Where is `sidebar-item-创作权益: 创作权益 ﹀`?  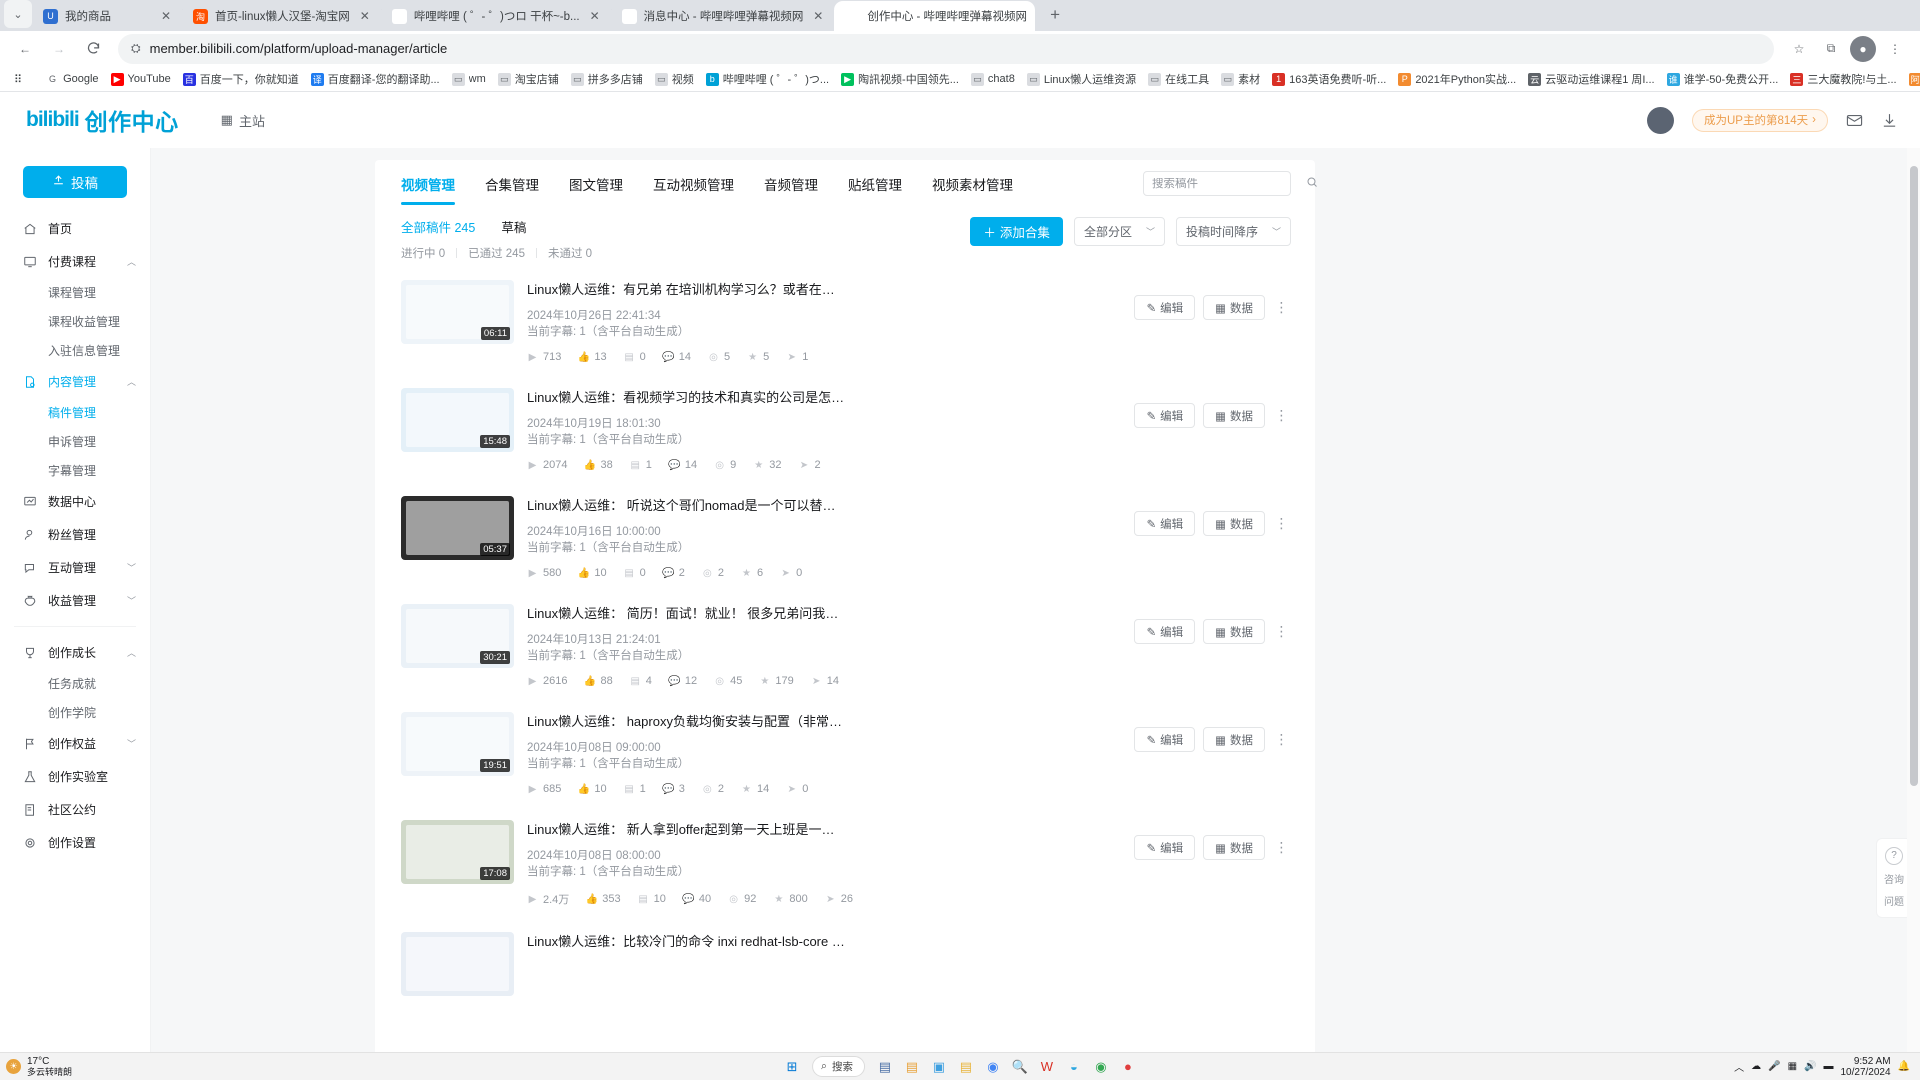 sidebar-item-创作权益: 创作权益 ﹀ is located at coordinates (75, 743).